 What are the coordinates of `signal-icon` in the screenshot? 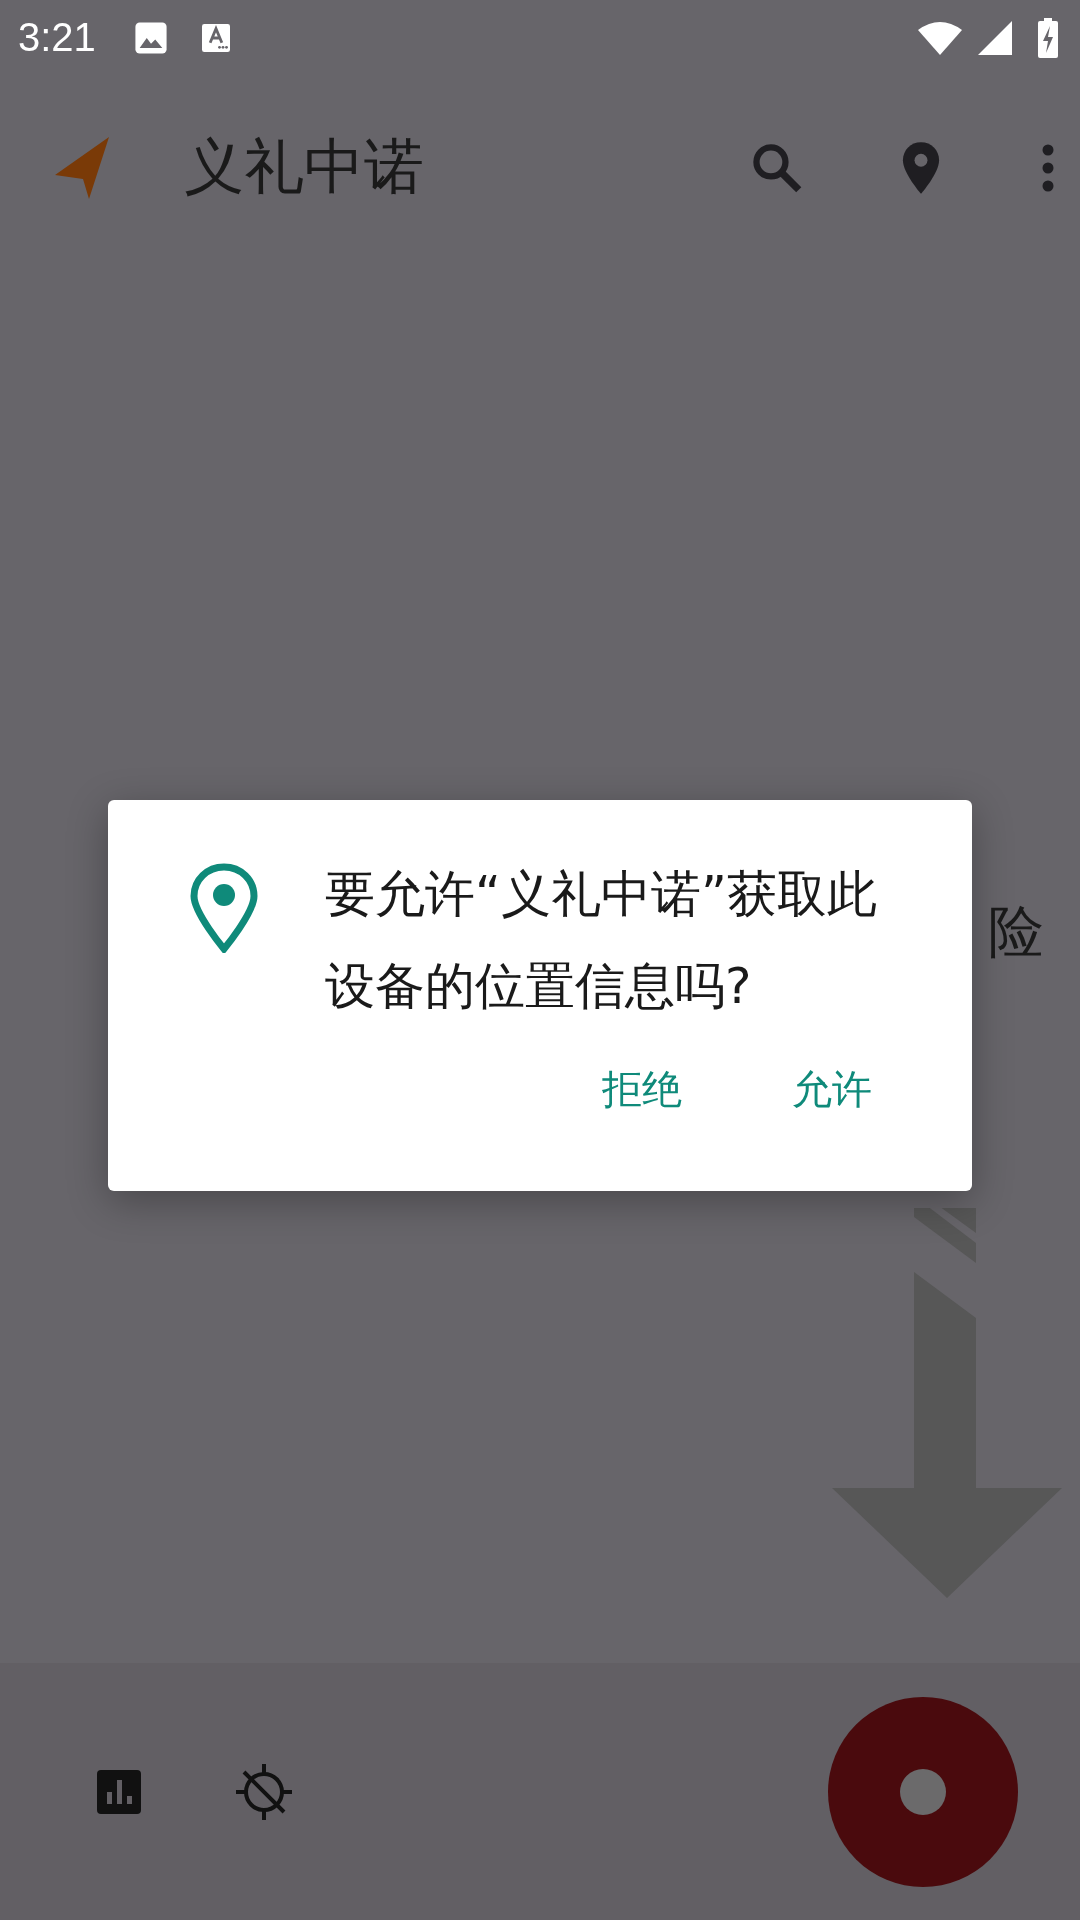 It's located at (995, 37).